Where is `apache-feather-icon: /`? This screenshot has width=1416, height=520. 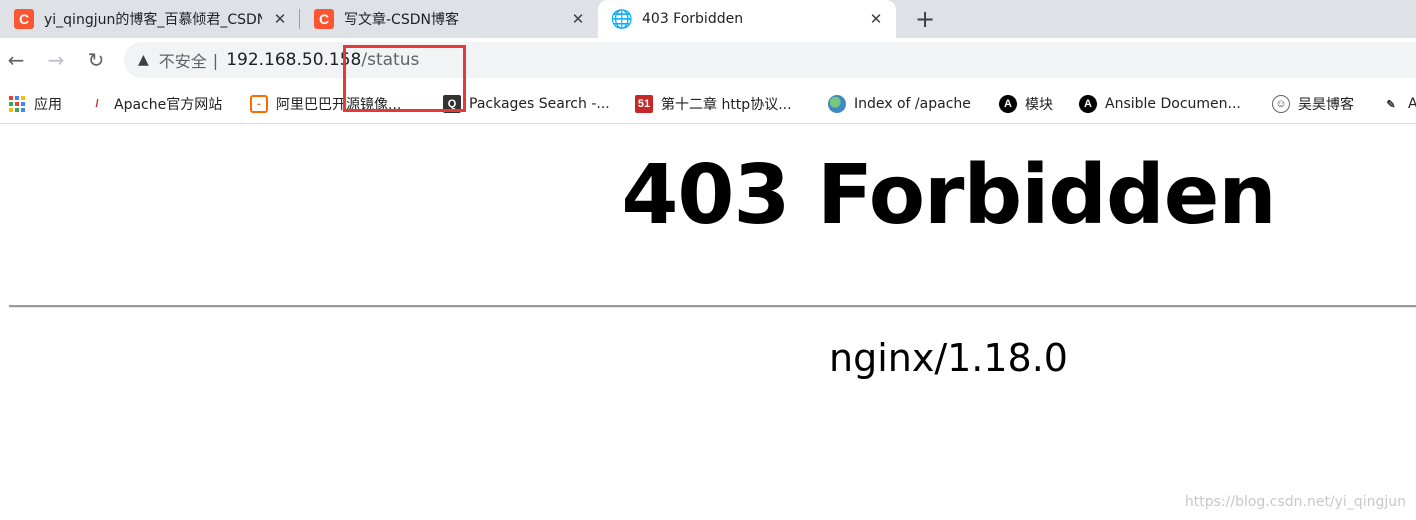 apache-feather-icon: / is located at coordinates (97, 104).